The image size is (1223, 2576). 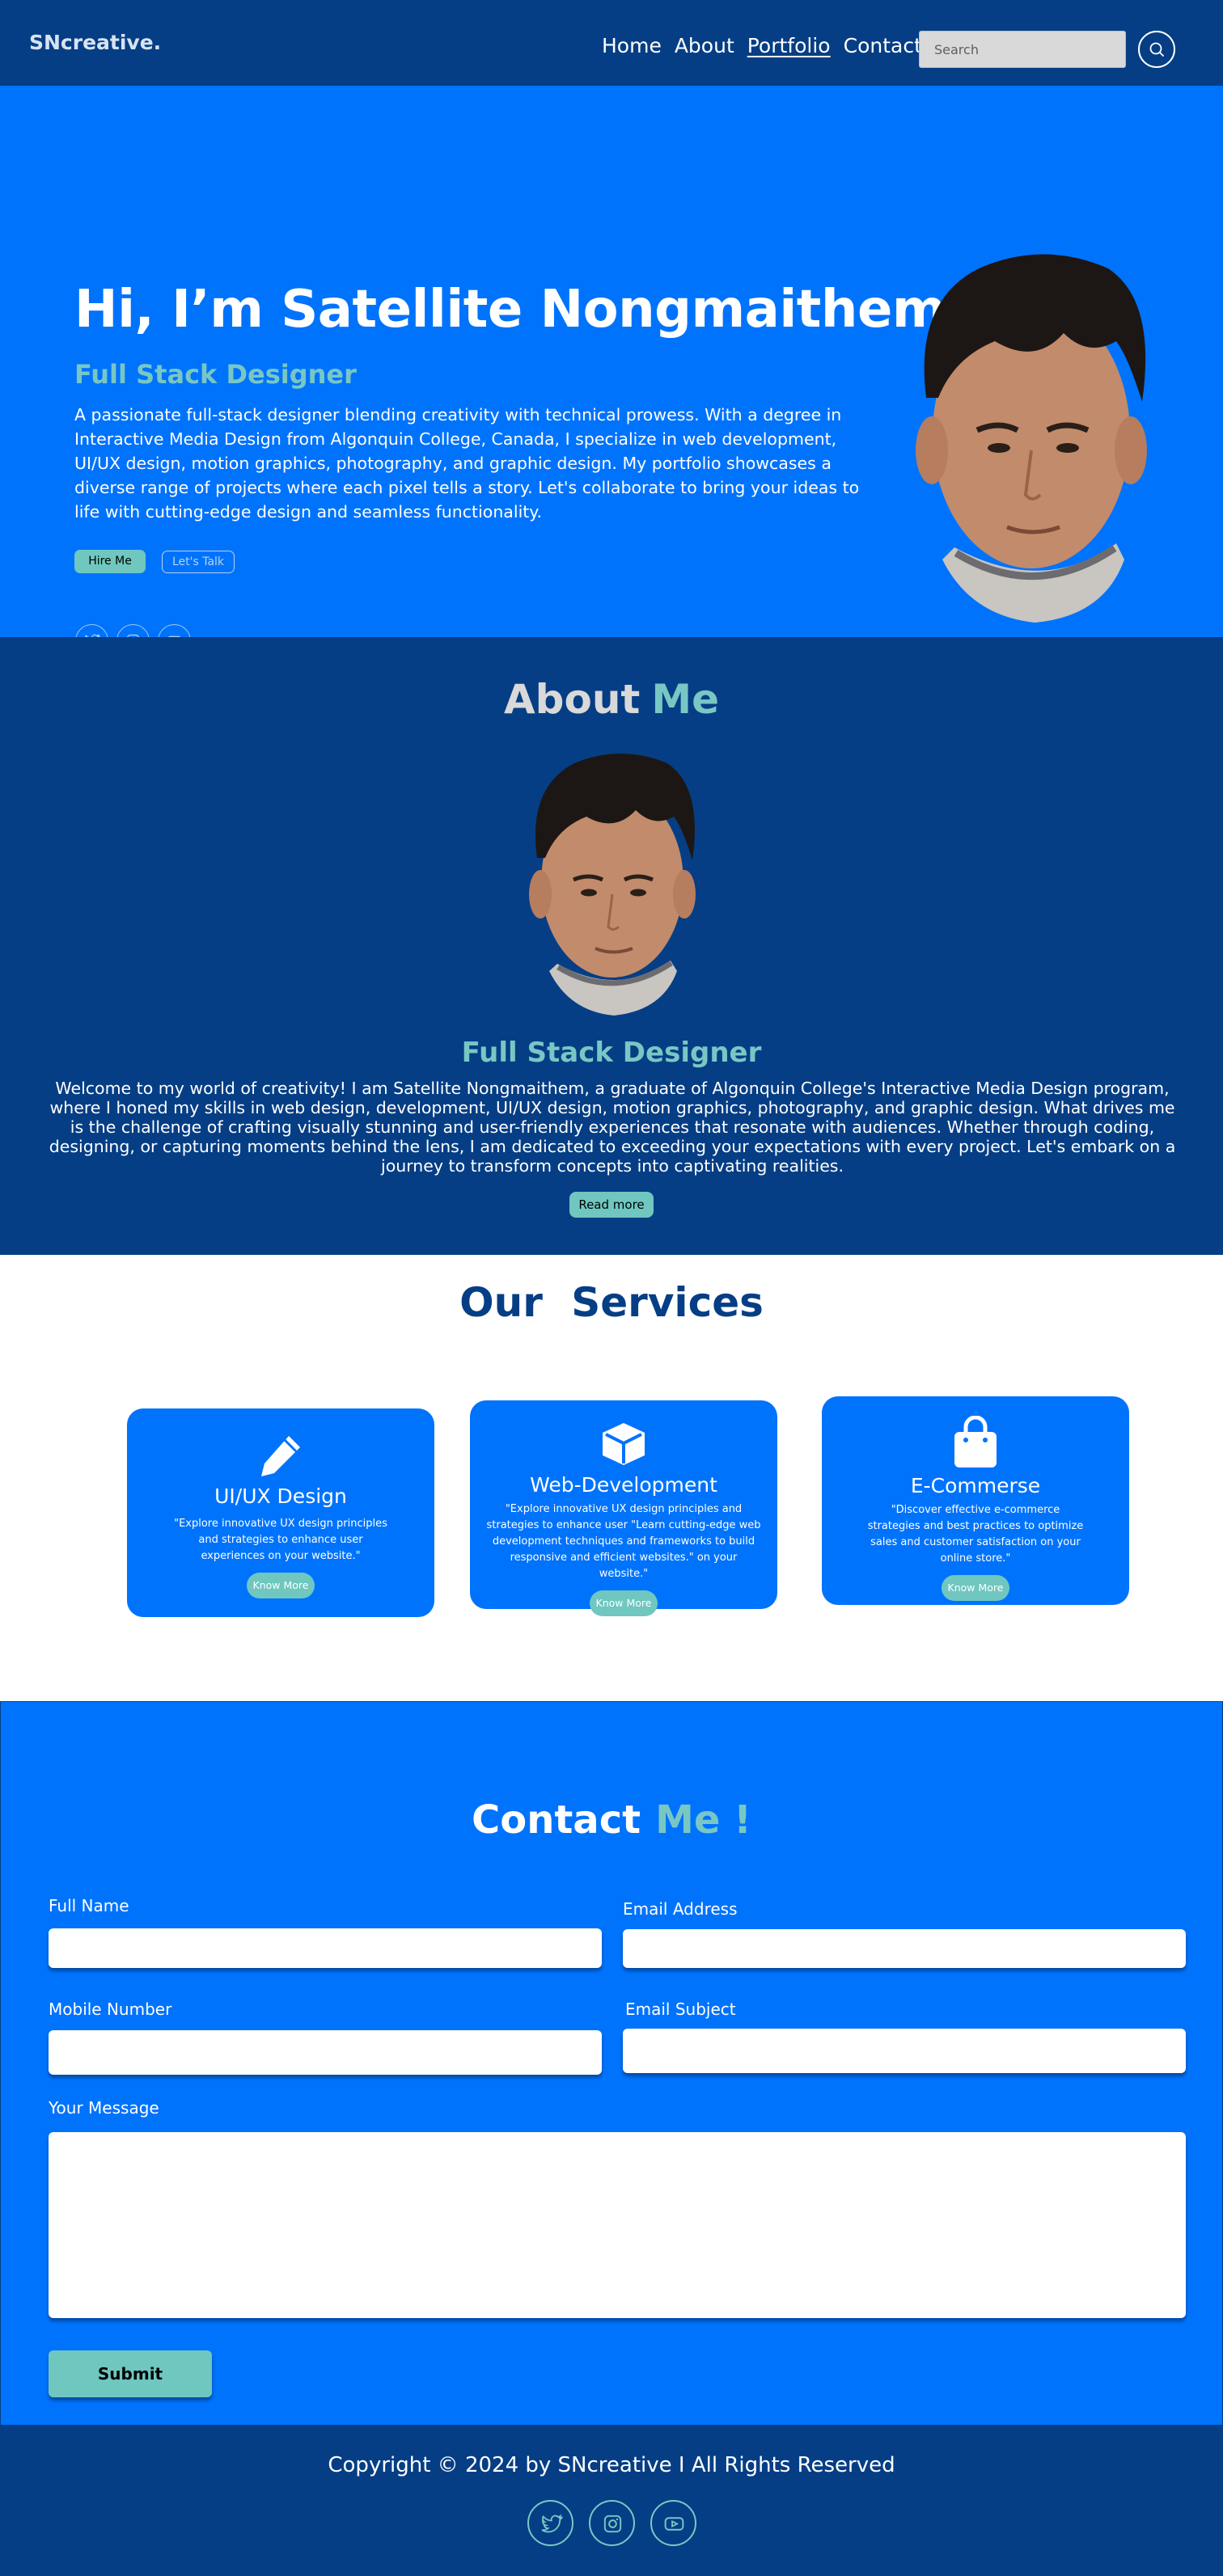 What do you see at coordinates (975, 1485) in the screenshot?
I see `service-title: E-Commerse` at bounding box center [975, 1485].